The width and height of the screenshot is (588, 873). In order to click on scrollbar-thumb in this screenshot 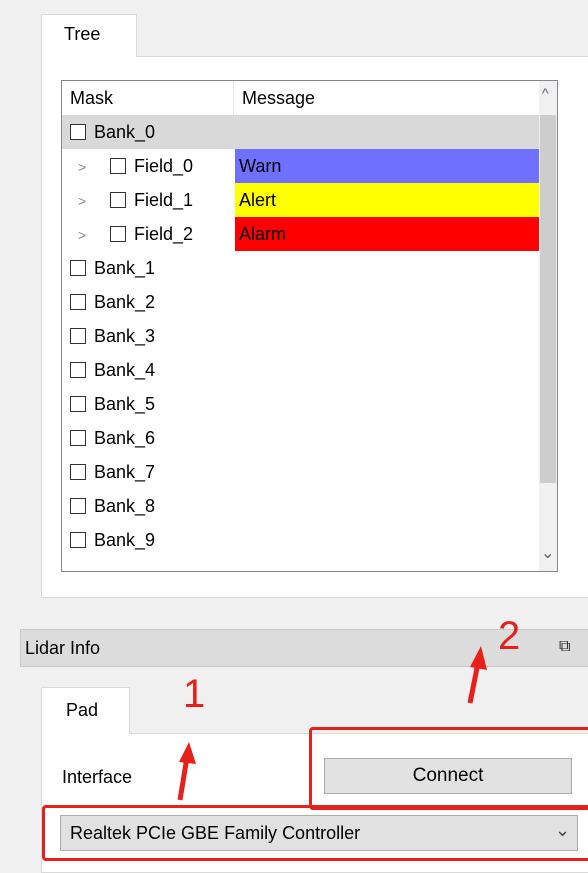, I will do `click(548, 299)`.